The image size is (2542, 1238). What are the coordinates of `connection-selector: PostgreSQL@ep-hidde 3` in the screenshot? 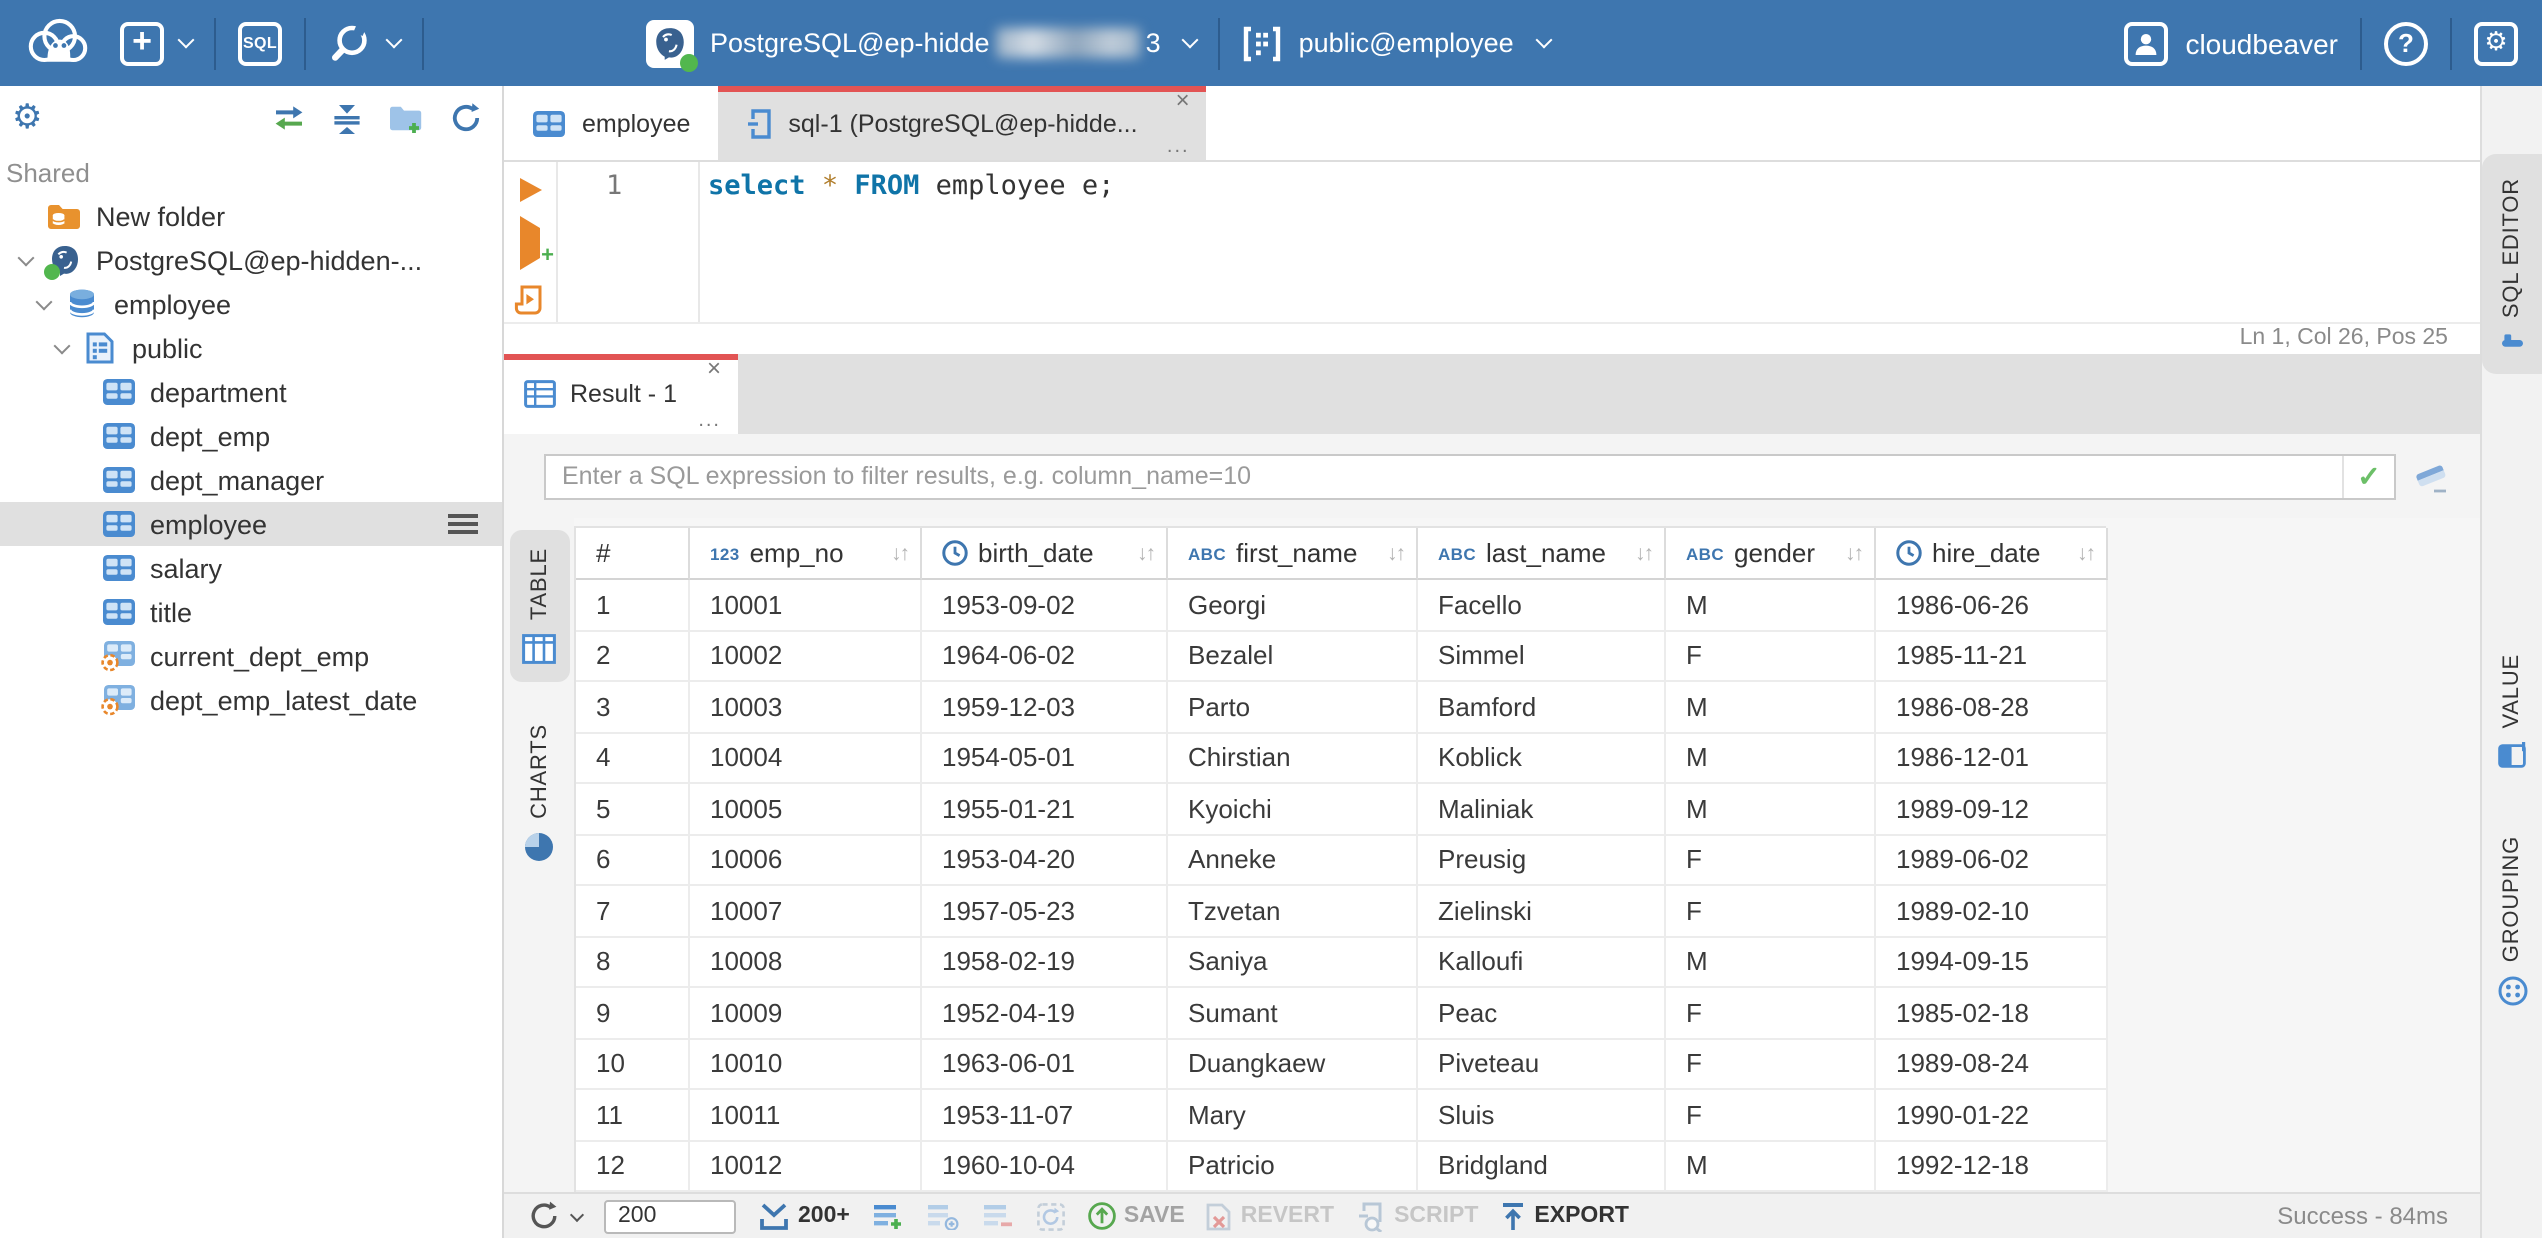 It's located at (923, 45).